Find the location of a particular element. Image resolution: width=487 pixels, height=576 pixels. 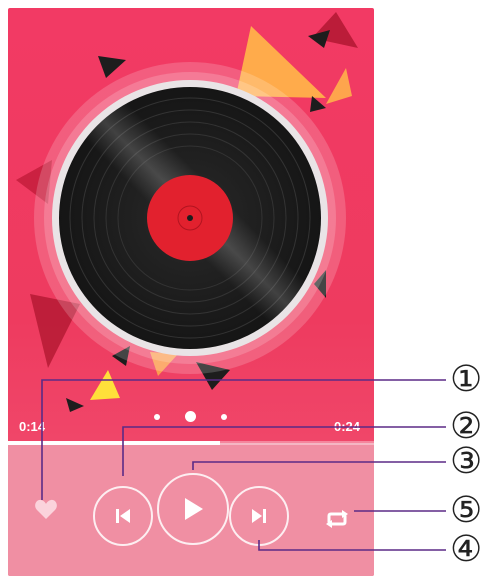

play-icon is located at coordinates (194, 509).